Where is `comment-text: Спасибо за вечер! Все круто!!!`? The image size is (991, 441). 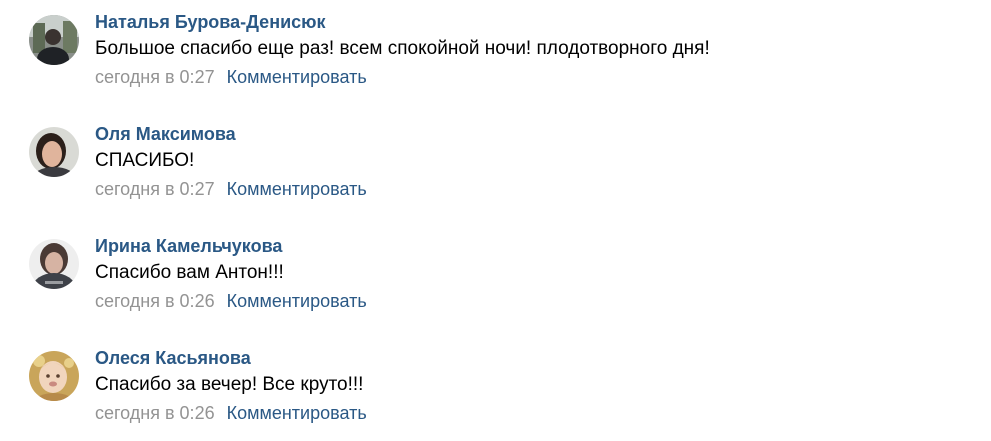
comment-text: Спасибо за вечер! Все круто!!! is located at coordinates (229, 384).